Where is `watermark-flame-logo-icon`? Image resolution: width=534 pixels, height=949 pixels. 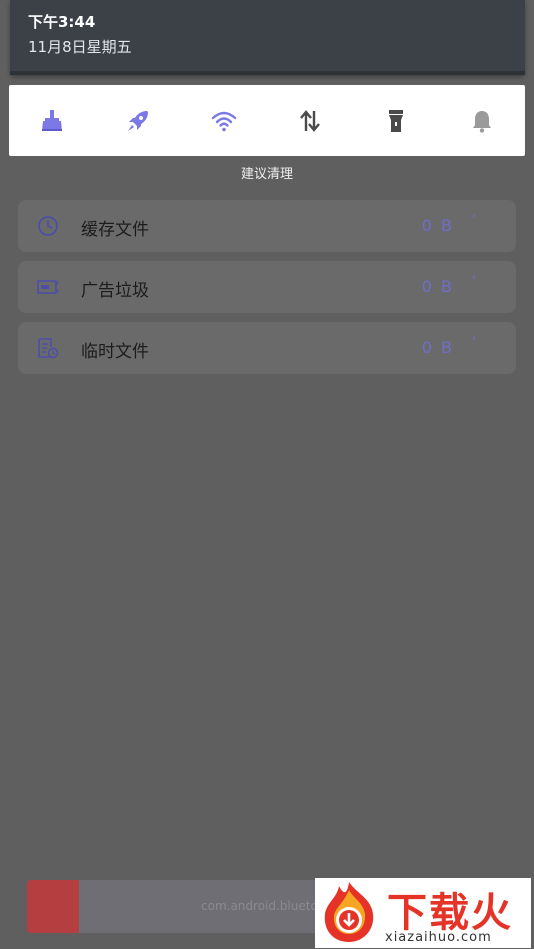 watermark-flame-logo-icon is located at coordinates (349, 912).